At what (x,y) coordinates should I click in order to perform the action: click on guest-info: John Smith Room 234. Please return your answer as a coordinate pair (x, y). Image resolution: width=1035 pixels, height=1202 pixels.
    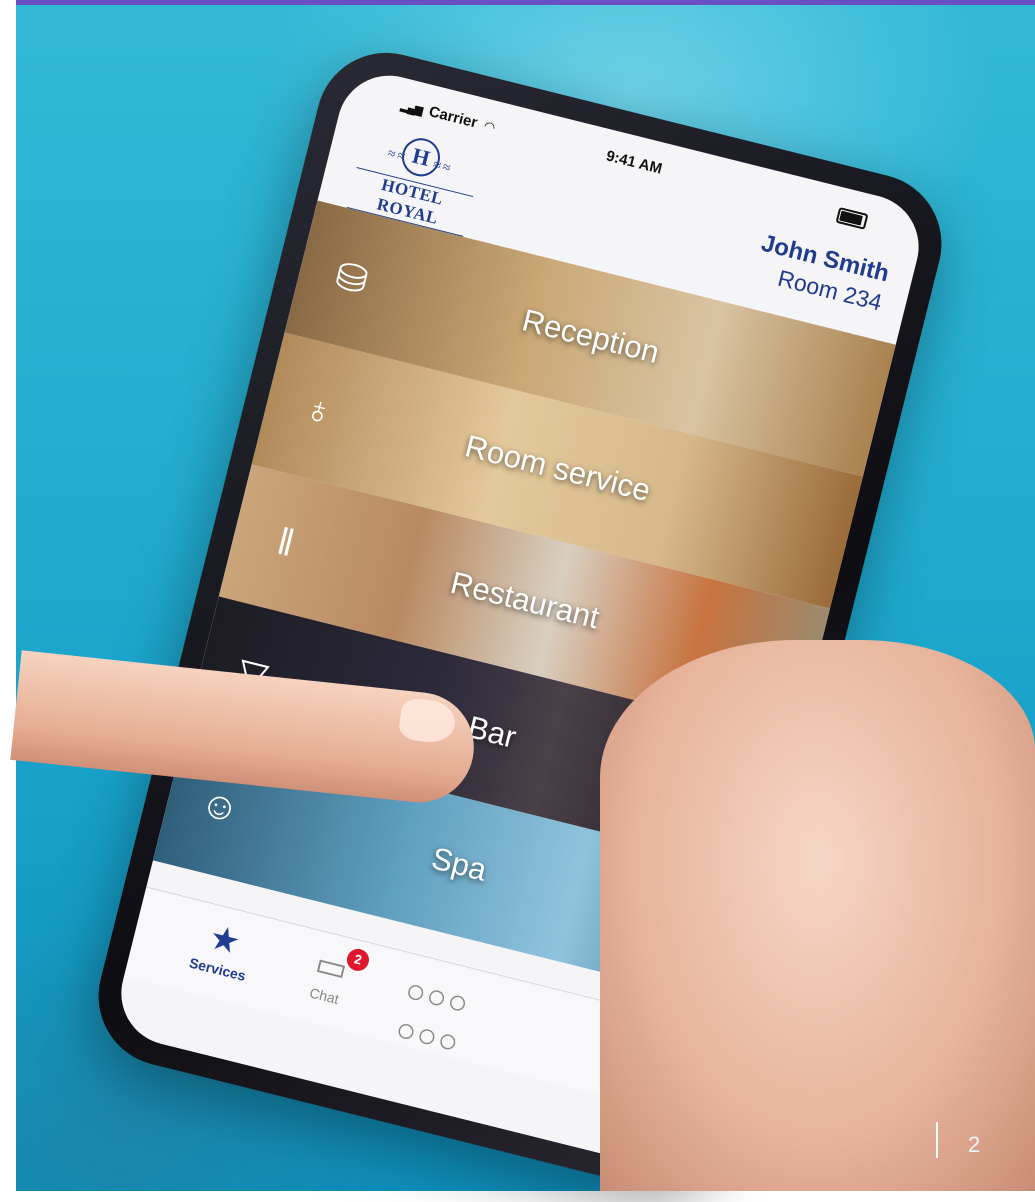
    Looking at the image, I should click on (821, 273).